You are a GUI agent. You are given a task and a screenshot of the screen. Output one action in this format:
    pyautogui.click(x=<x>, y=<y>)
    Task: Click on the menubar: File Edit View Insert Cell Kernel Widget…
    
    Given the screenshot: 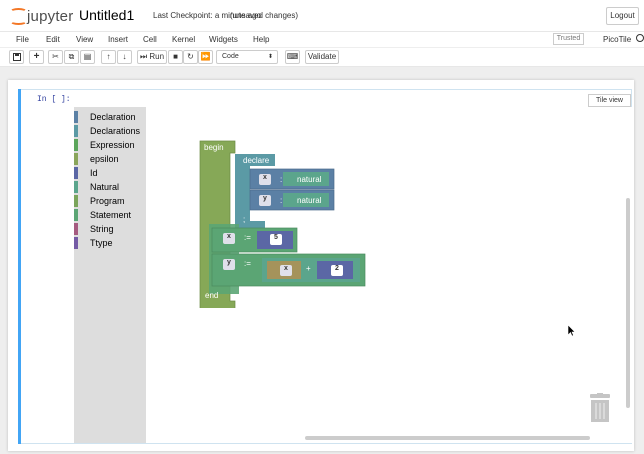 What is the action you would take?
    pyautogui.click(x=322, y=39)
    